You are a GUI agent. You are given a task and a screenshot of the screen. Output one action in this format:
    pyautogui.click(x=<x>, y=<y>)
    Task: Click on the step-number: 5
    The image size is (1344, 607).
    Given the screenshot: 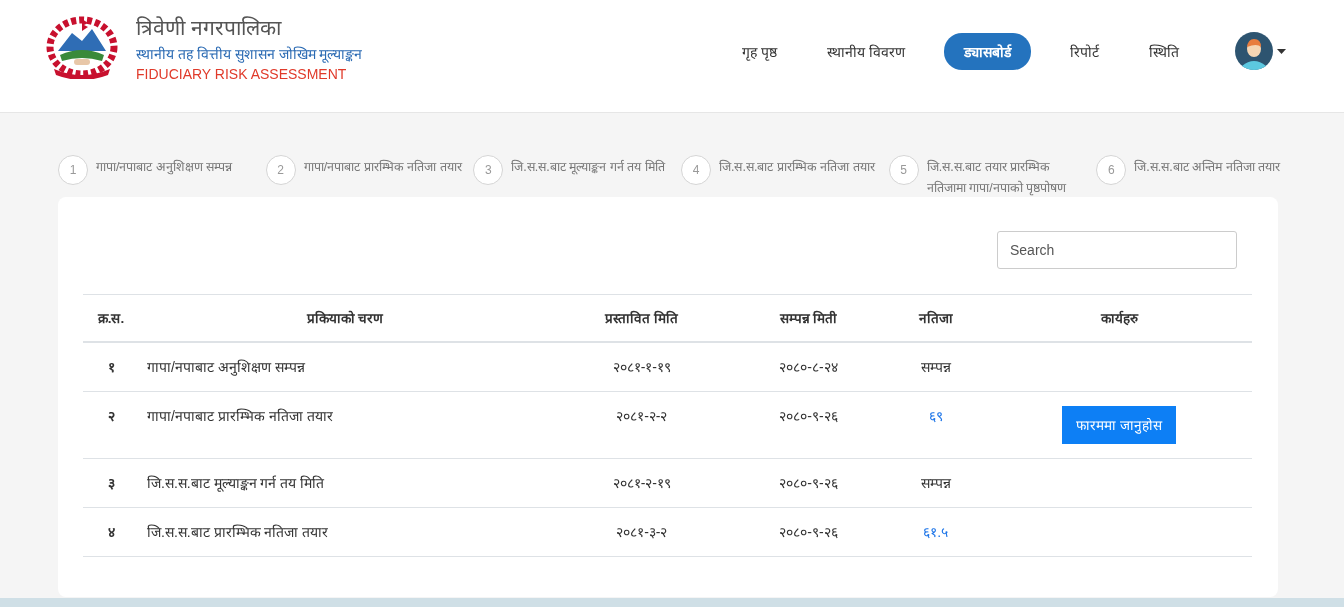 What is the action you would take?
    pyautogui.click(x=903, y=170)
    